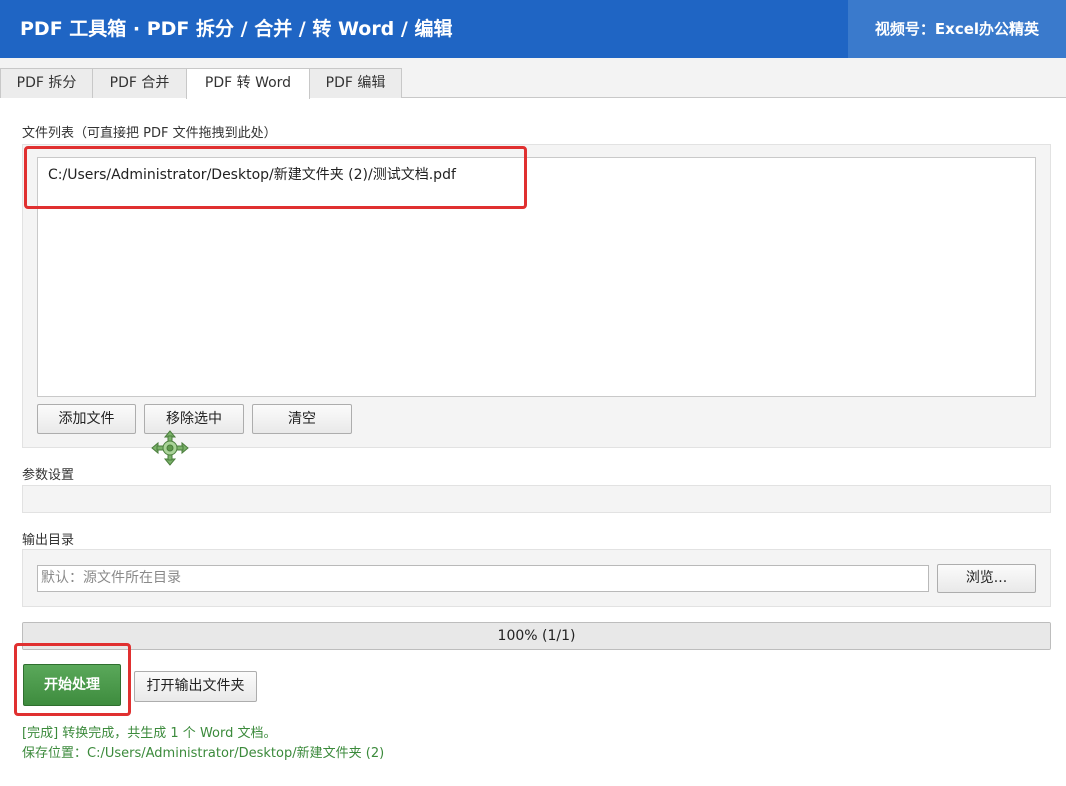  I want to click on tab-pdf-to-word: PDF 转 Word, so click(248, 83).